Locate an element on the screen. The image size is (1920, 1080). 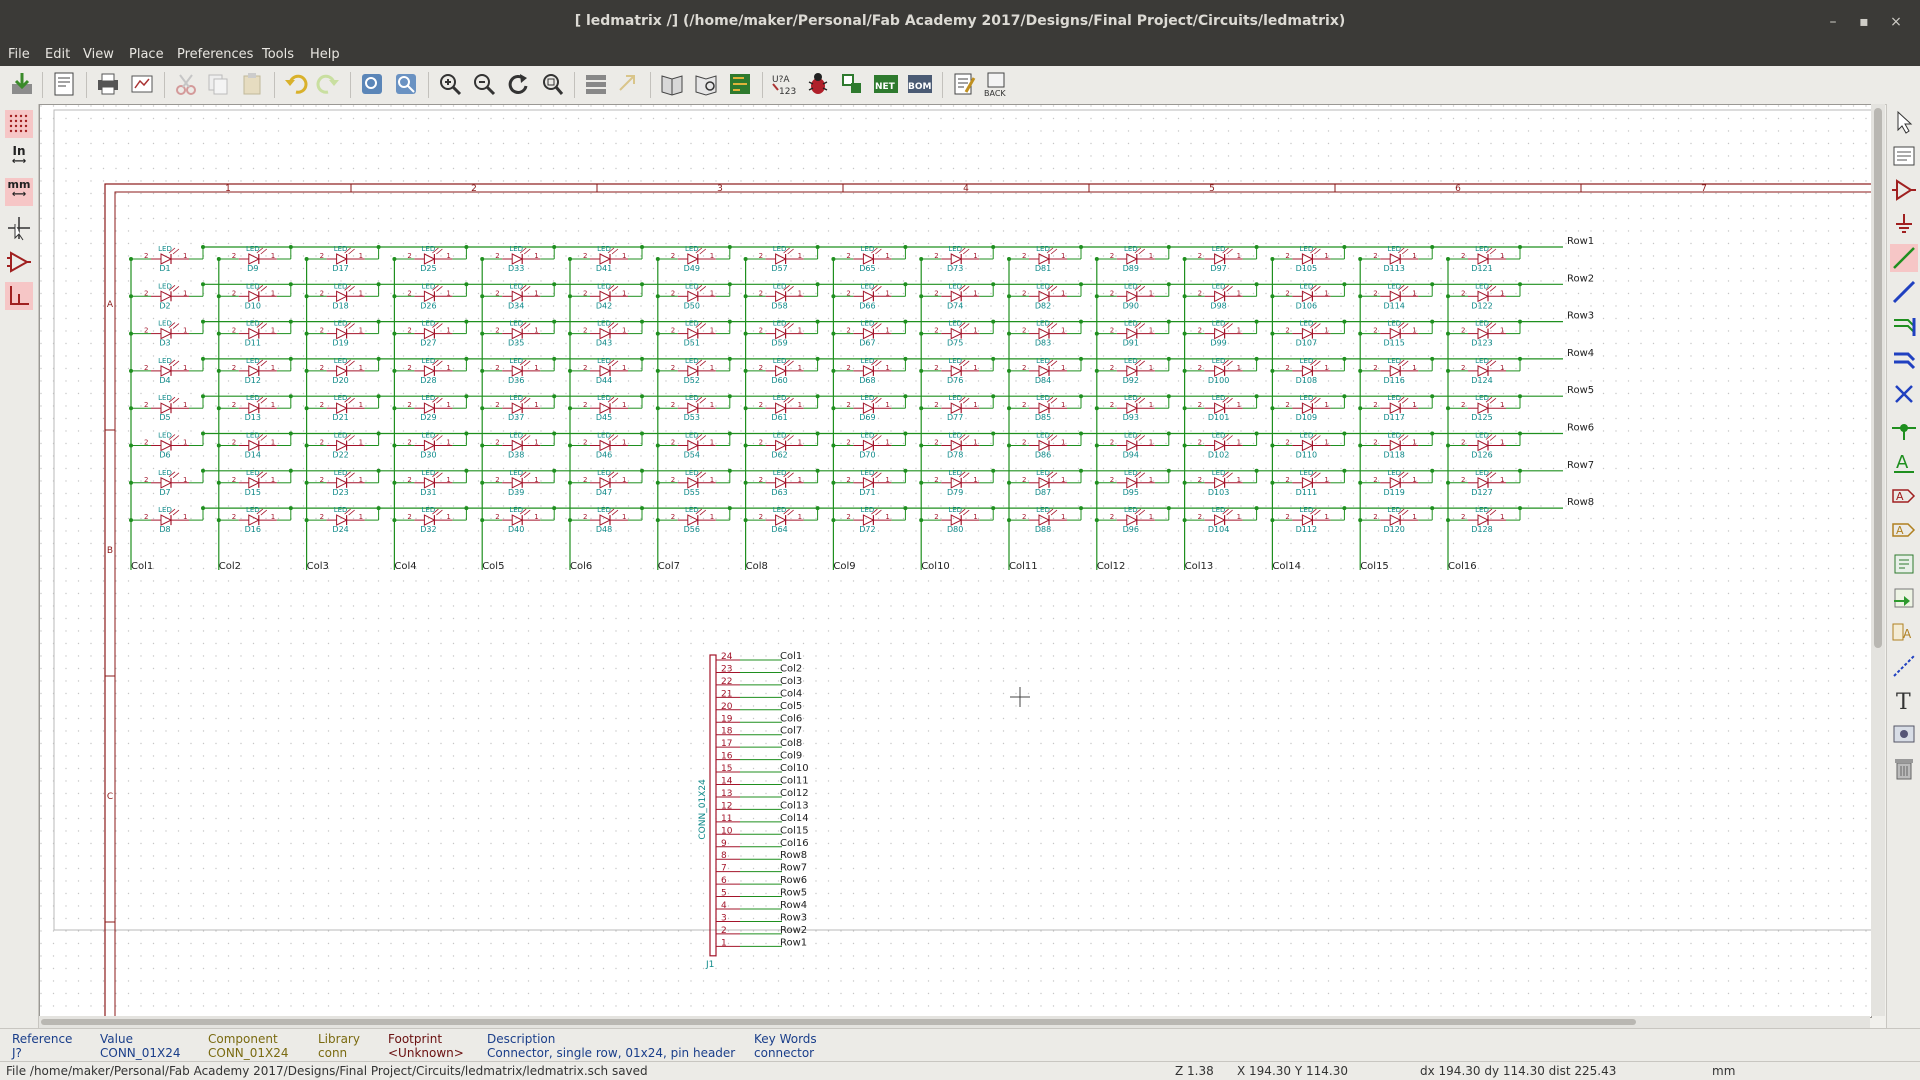
back-annotate-icon: BACK is located at coordinates (996, 84).